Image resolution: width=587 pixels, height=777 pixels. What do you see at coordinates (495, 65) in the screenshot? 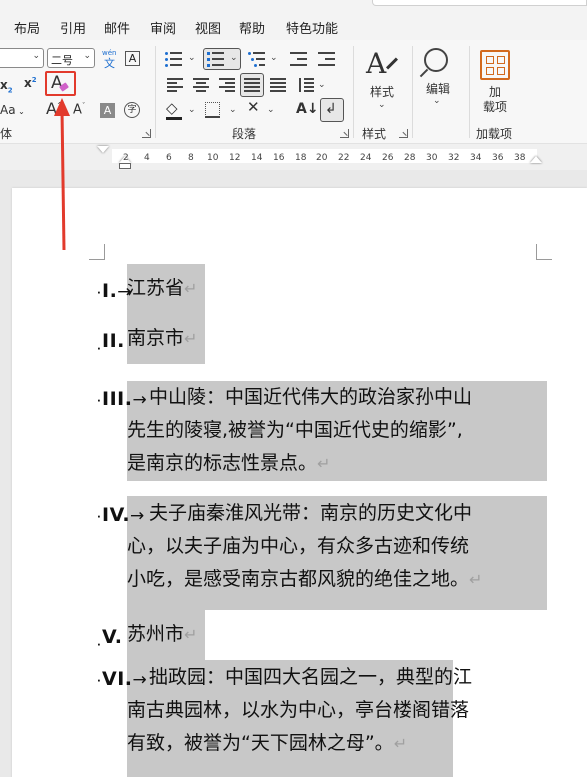
I see `addins-icon` at bounding box center [495, 65].